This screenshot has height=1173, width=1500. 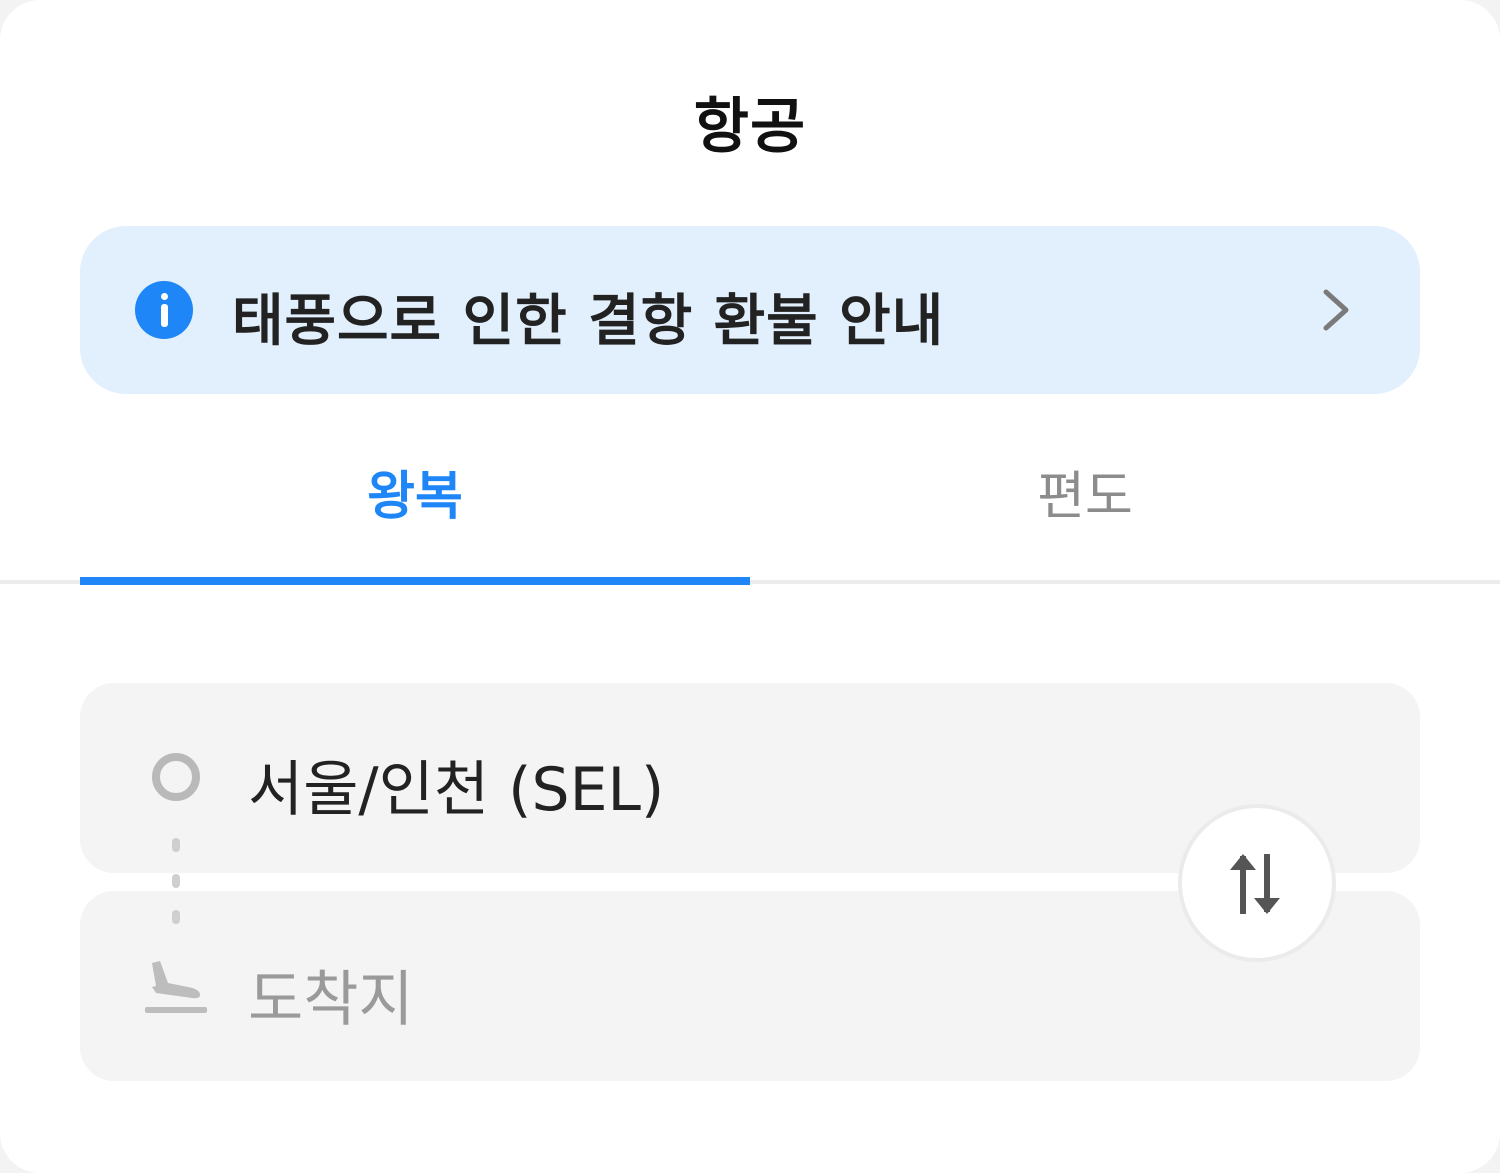 I want to click on page-title: 항공, so click(x=750, y=127).